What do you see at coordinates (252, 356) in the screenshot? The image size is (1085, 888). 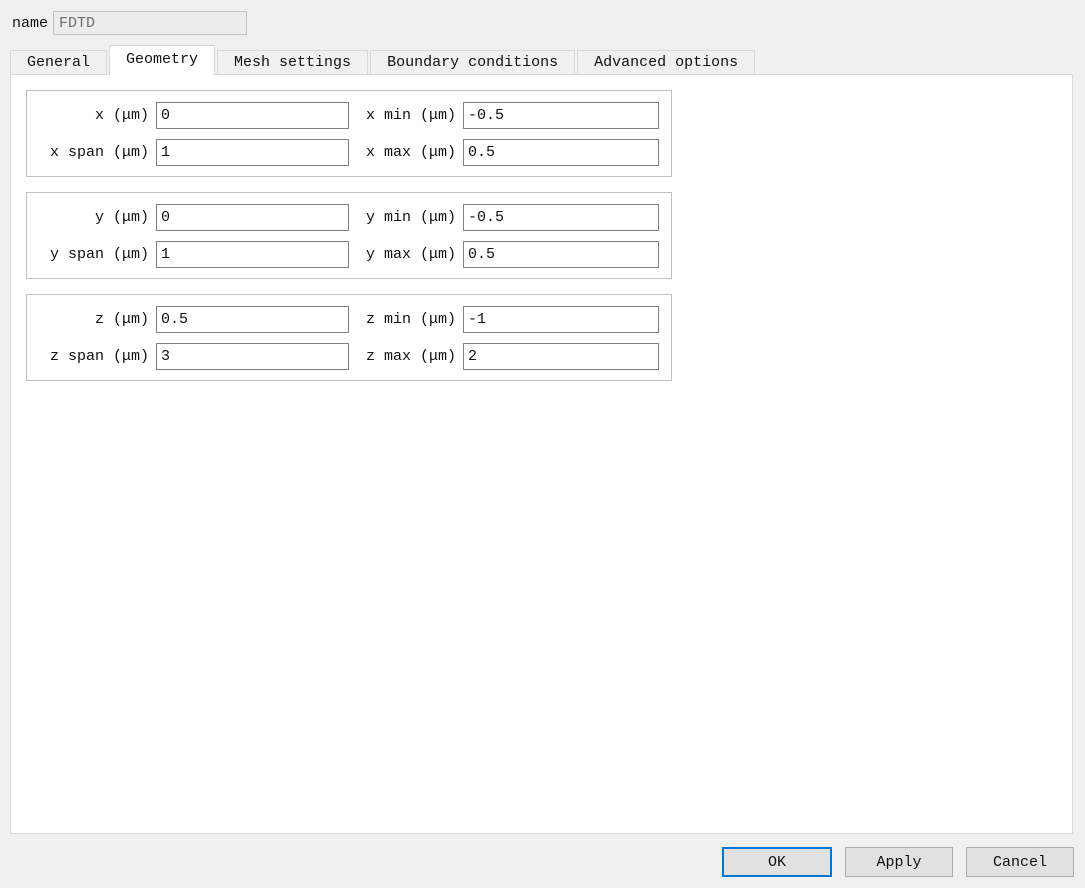 I see `z-span-input` at bounding box center [252, 356].